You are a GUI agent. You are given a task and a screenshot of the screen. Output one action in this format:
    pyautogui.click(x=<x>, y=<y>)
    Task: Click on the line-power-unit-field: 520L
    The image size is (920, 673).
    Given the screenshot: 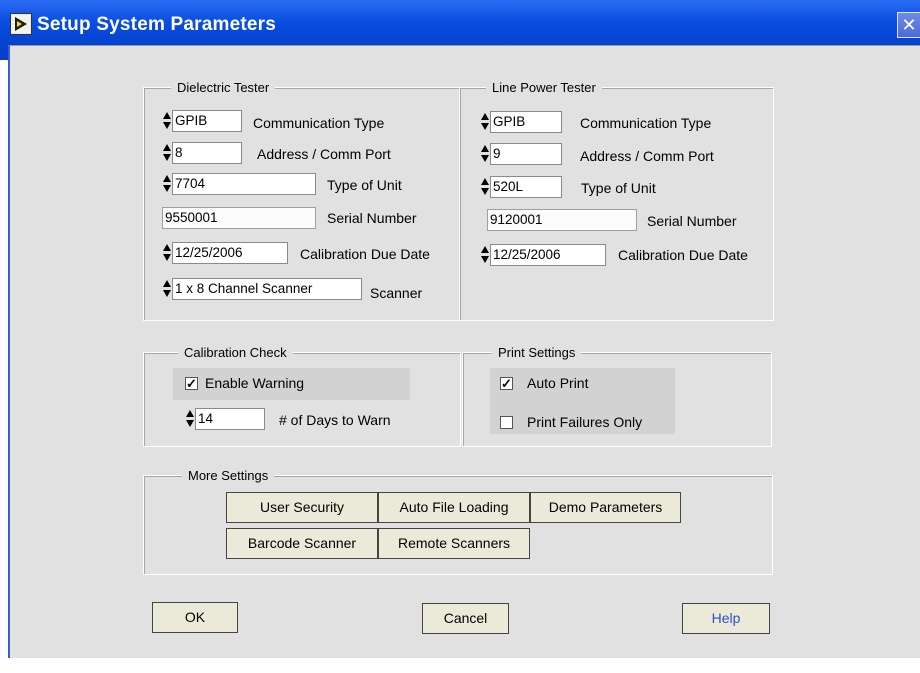 What is the action you would take?
    pyautogui.click(x=526, y=187)
    